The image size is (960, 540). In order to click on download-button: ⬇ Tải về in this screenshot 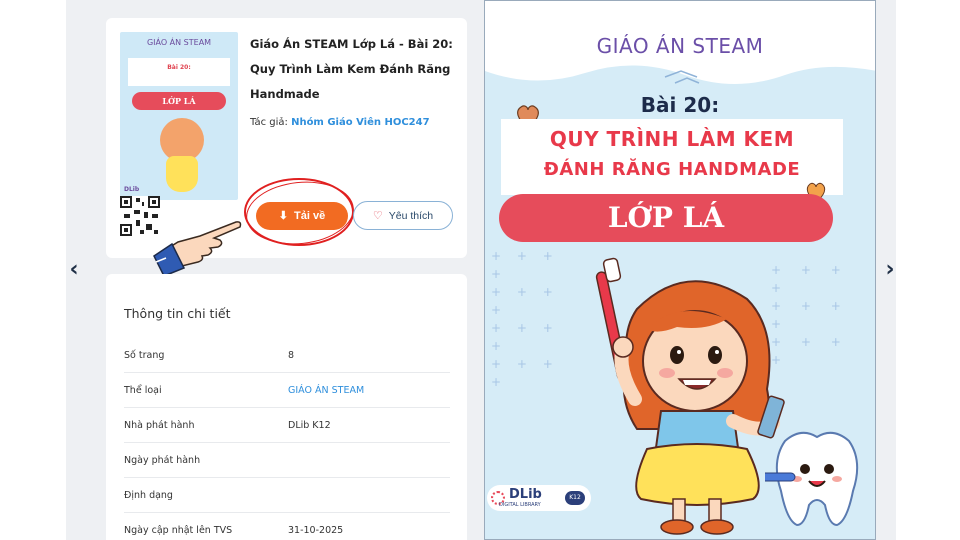, I will do `click(302, 216)`.